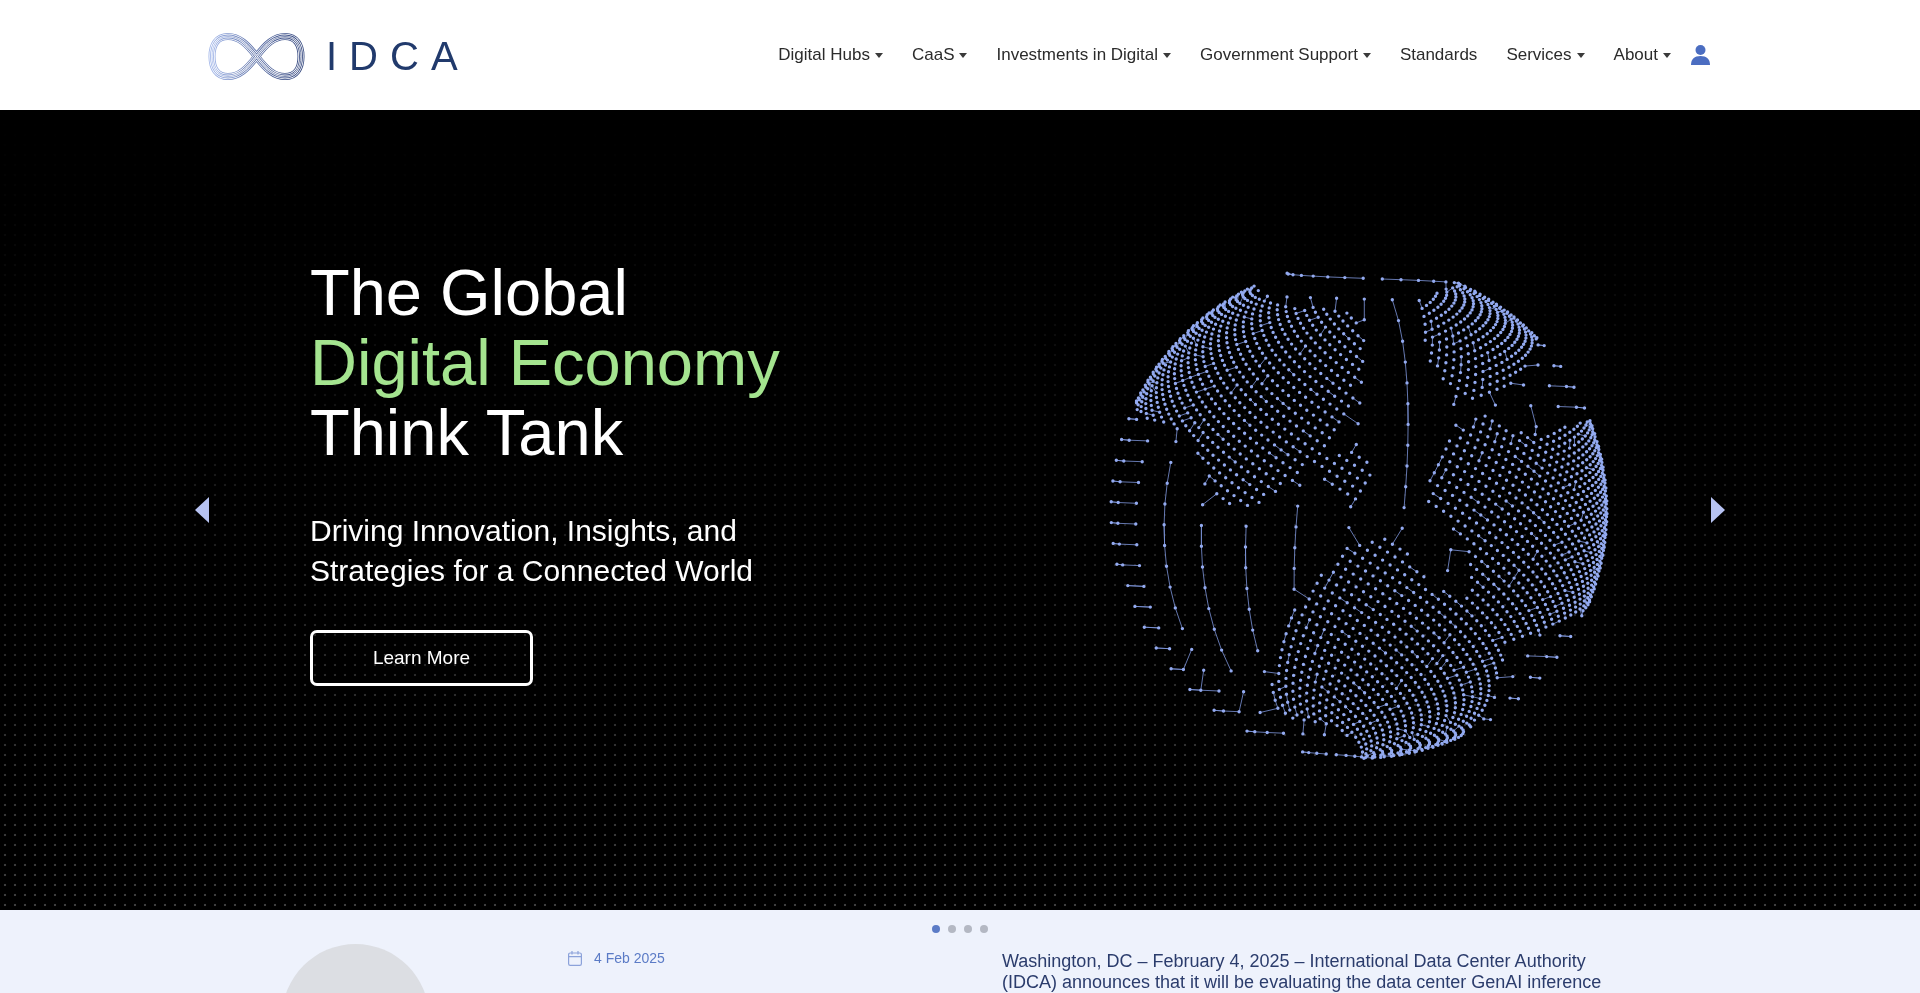 The width and height of the screenshot is (1920, 993). Describe the element at coordinates (202, 510) in the screenshot. I see `left-arrow-icon` at that location.